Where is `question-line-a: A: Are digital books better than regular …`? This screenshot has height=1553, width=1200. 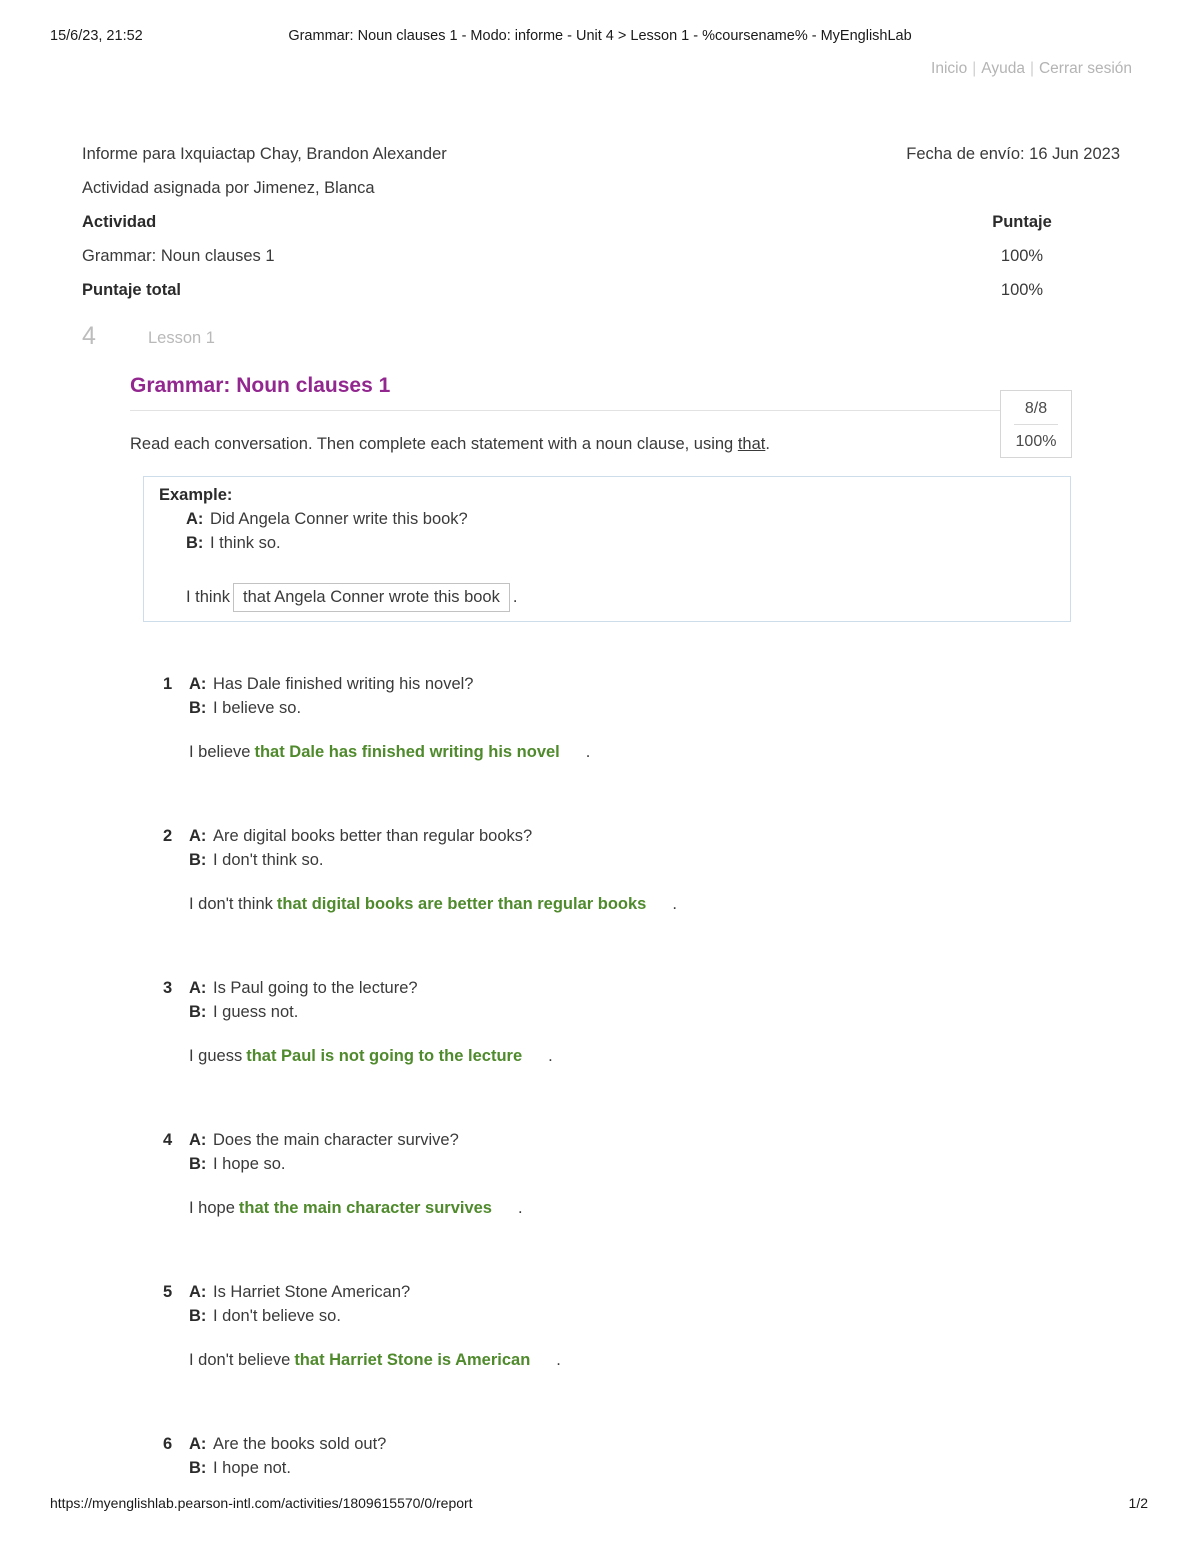
question-line-a: A: Are digital books better than regular … is located at coordinates (360, 836).